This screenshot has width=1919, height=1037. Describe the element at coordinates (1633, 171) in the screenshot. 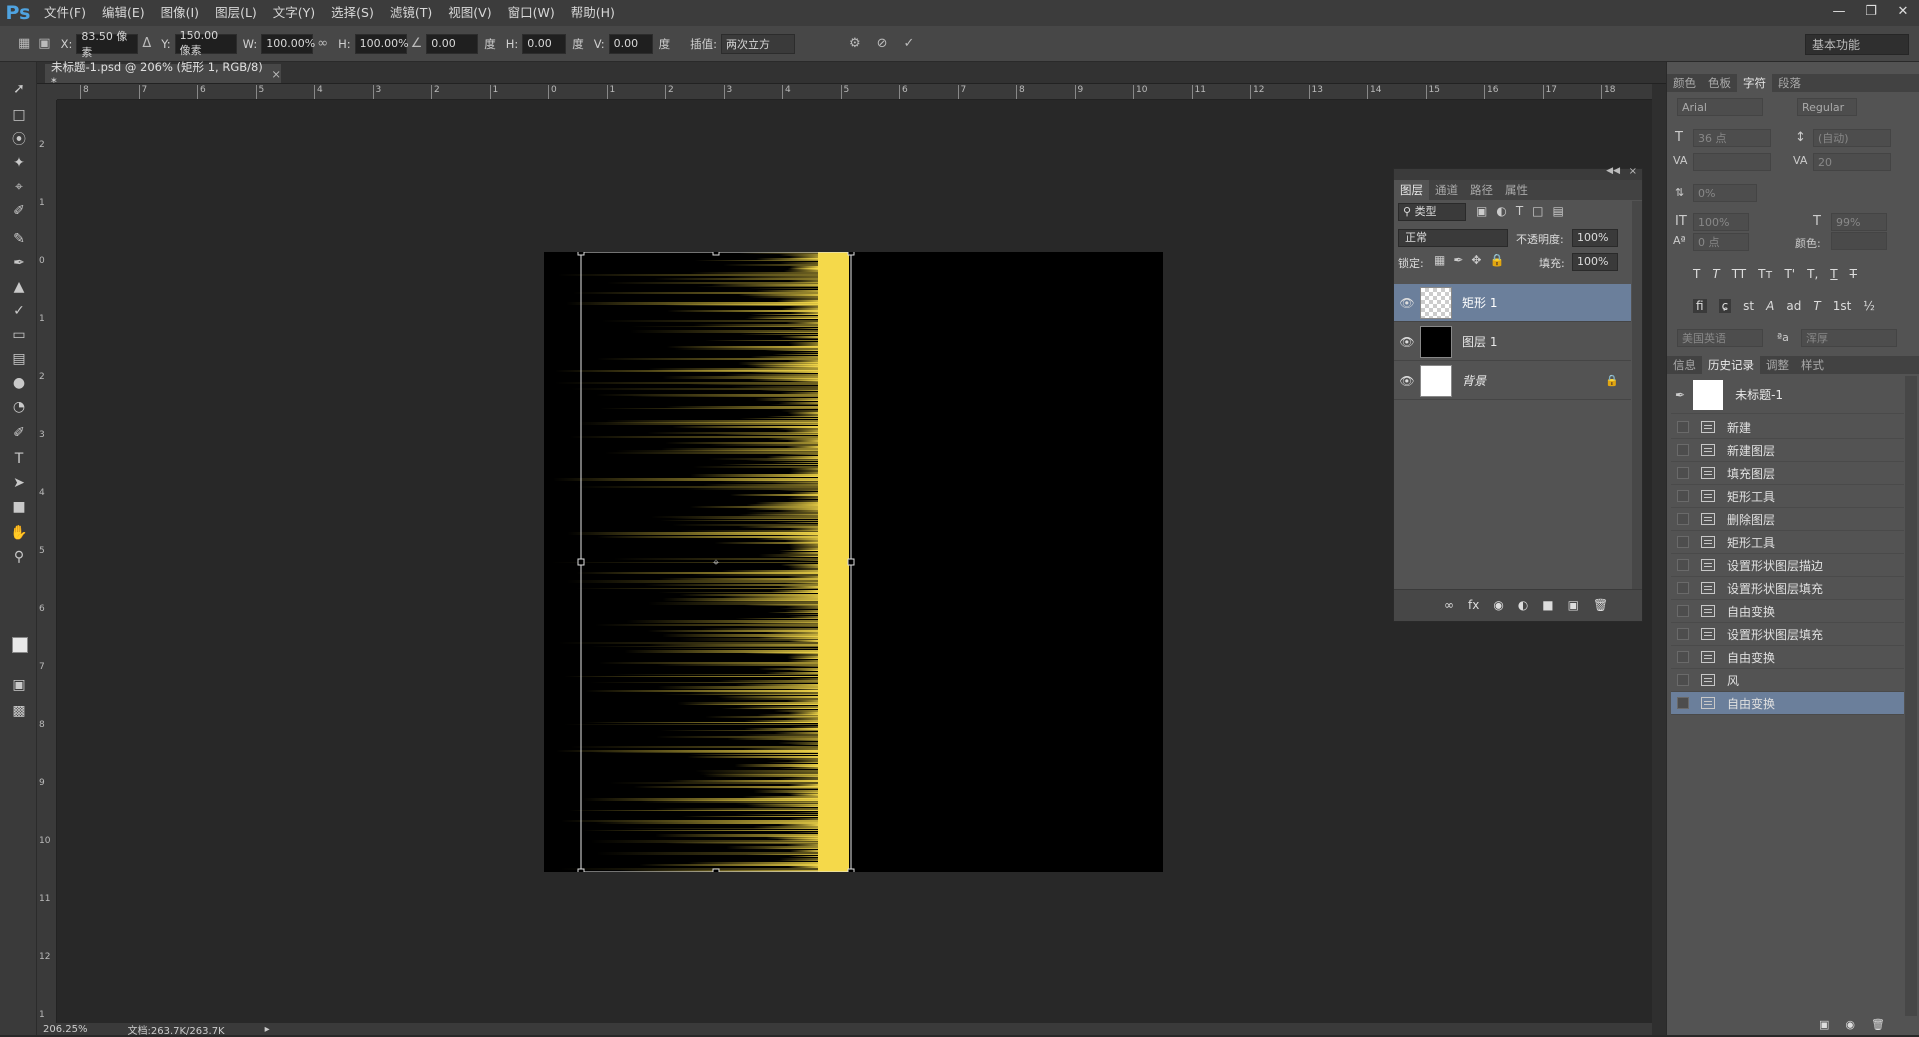

I see `panel-close-icon: ×` at that location.